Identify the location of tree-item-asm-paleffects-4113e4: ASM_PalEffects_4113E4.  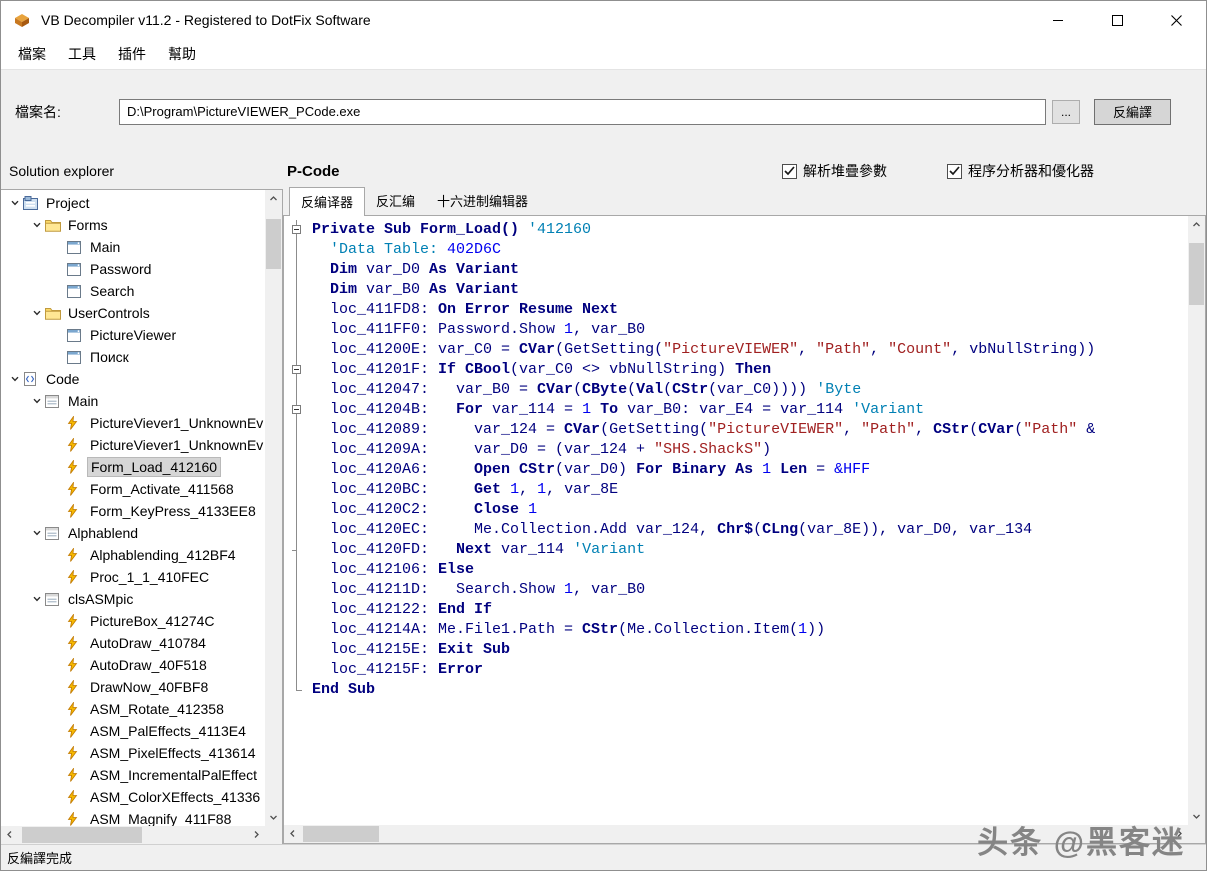
(133, 731).